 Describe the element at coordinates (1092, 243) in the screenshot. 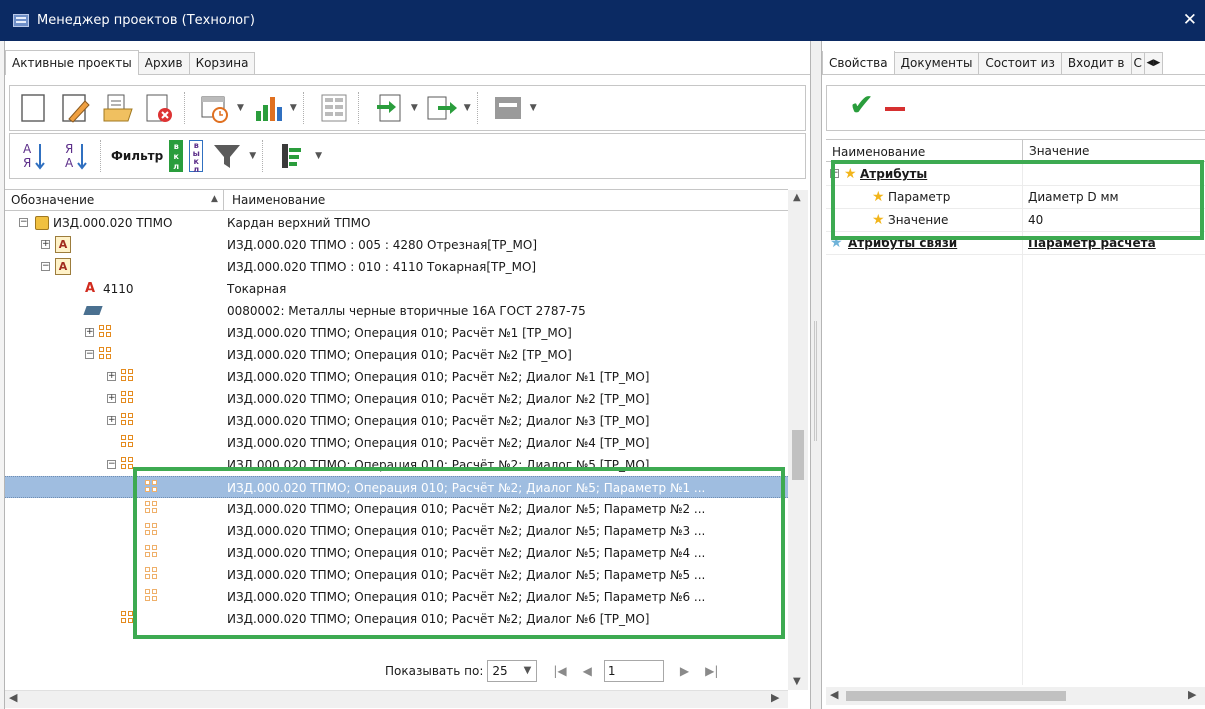

I see `link-value: Параметр расчёта` at that location.